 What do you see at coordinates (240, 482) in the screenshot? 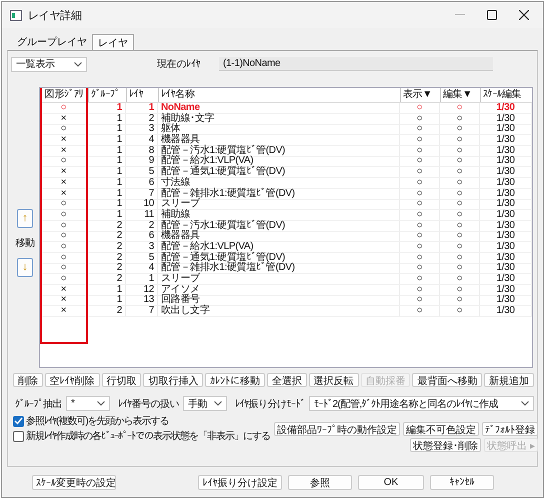
I see `dialog-button: ﾚｲﾔ振り分け設定` at bounding box center [240, 482].